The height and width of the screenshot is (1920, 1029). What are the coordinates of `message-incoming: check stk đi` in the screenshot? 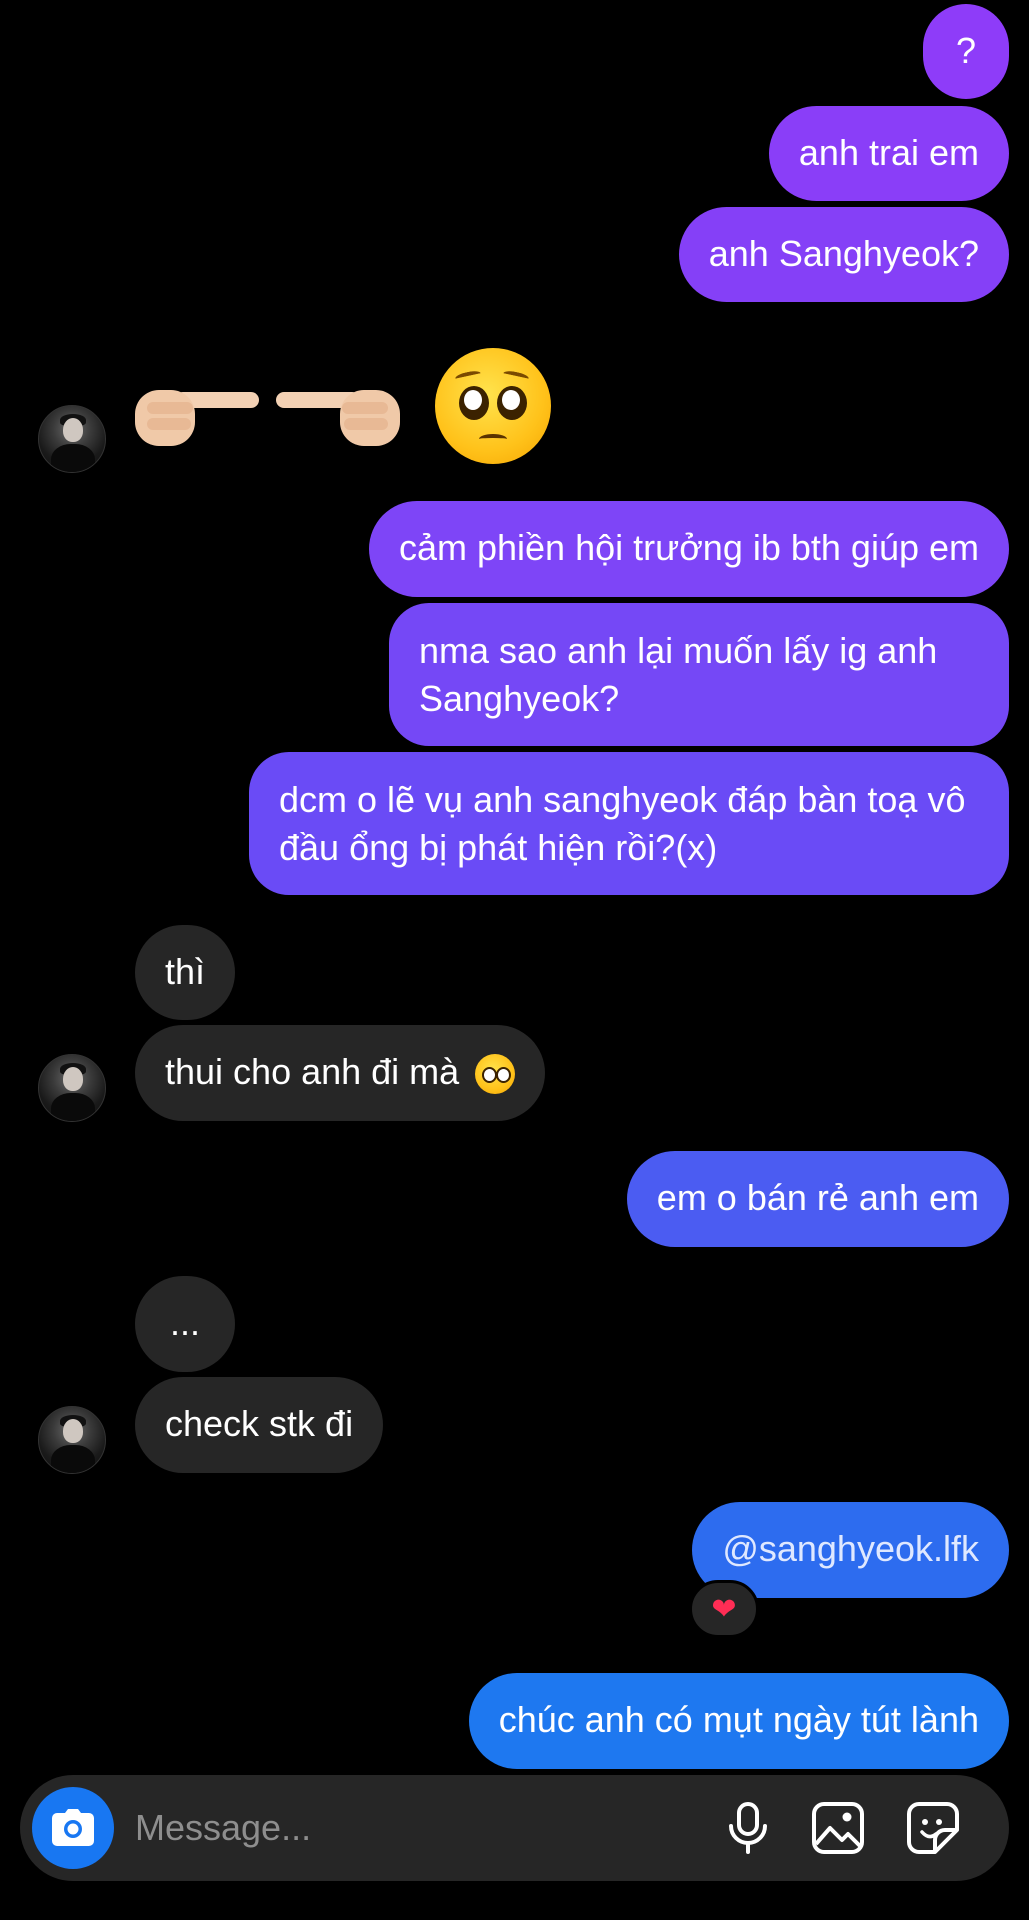 It's located at (259, 1425).